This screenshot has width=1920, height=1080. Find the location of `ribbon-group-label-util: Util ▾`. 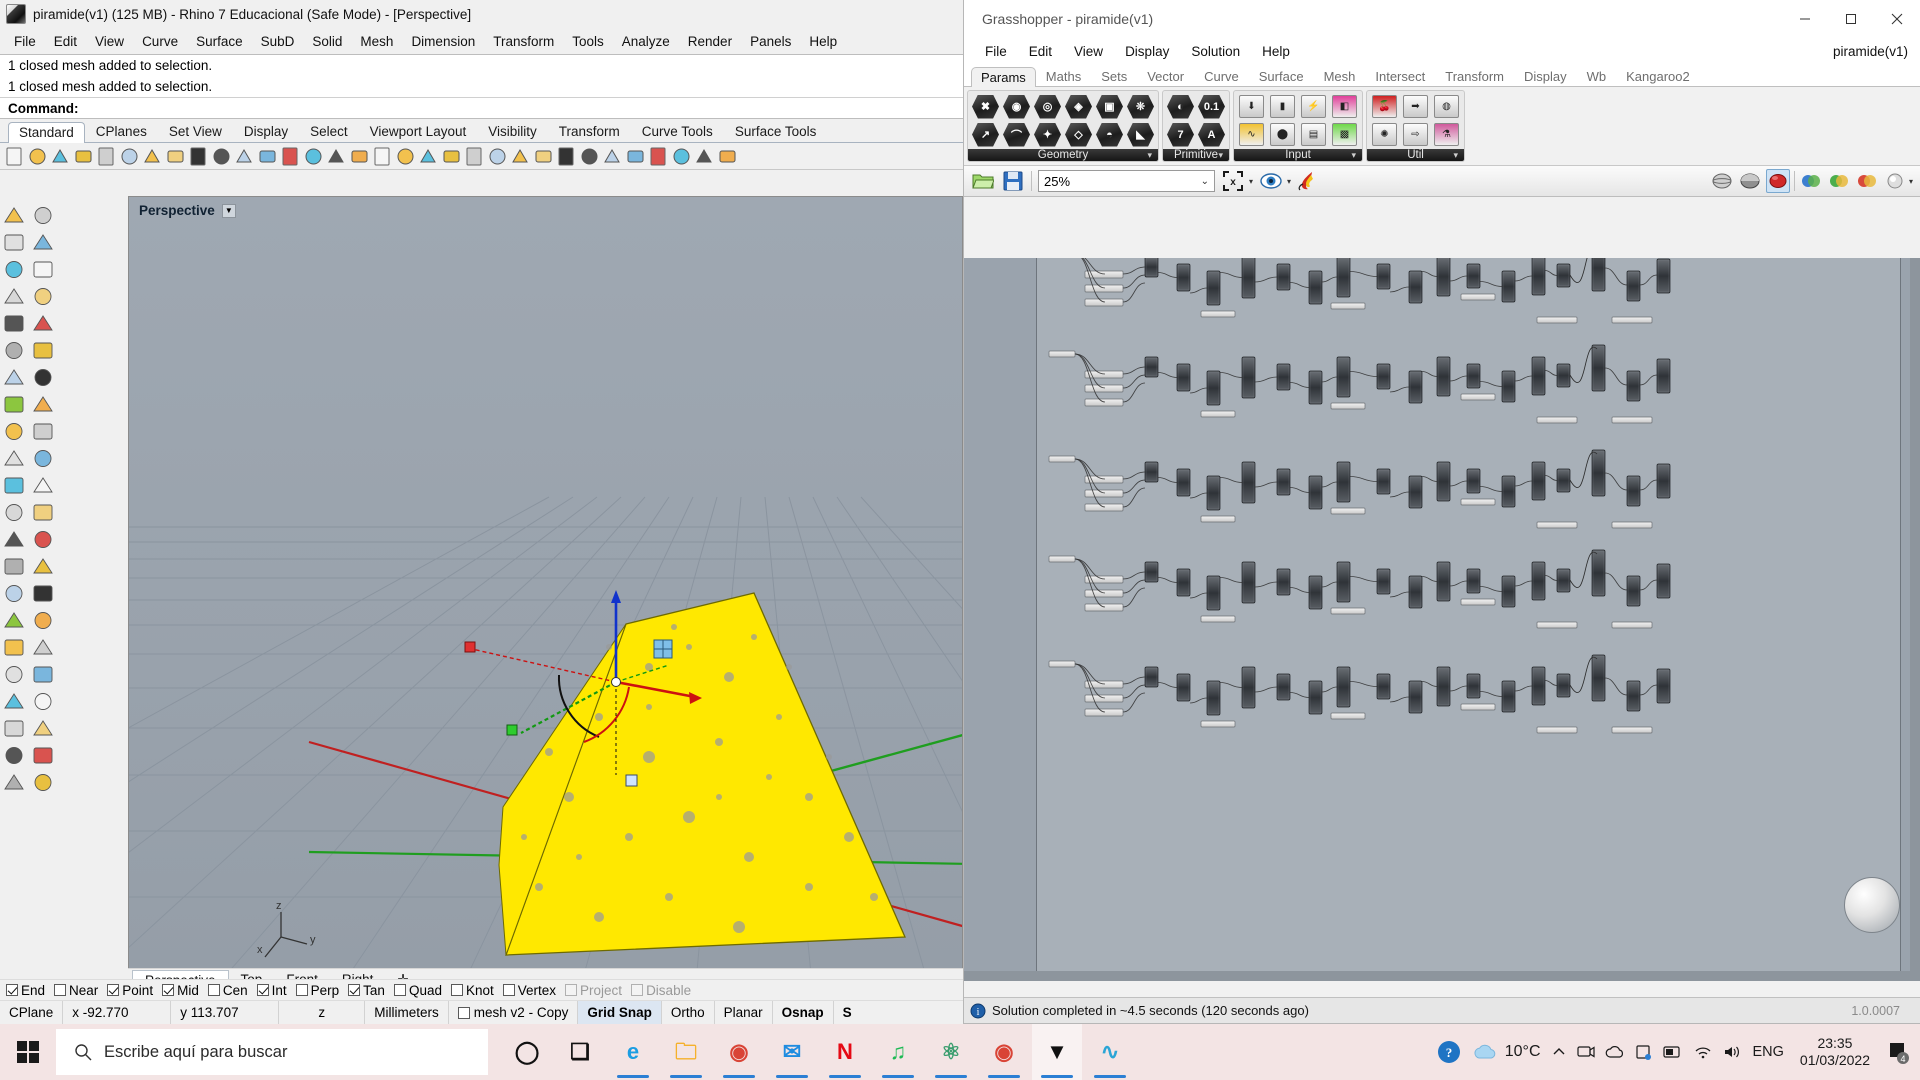

ribbon-group-label-util: Util ▾ is located at coordinates (1415, 155).